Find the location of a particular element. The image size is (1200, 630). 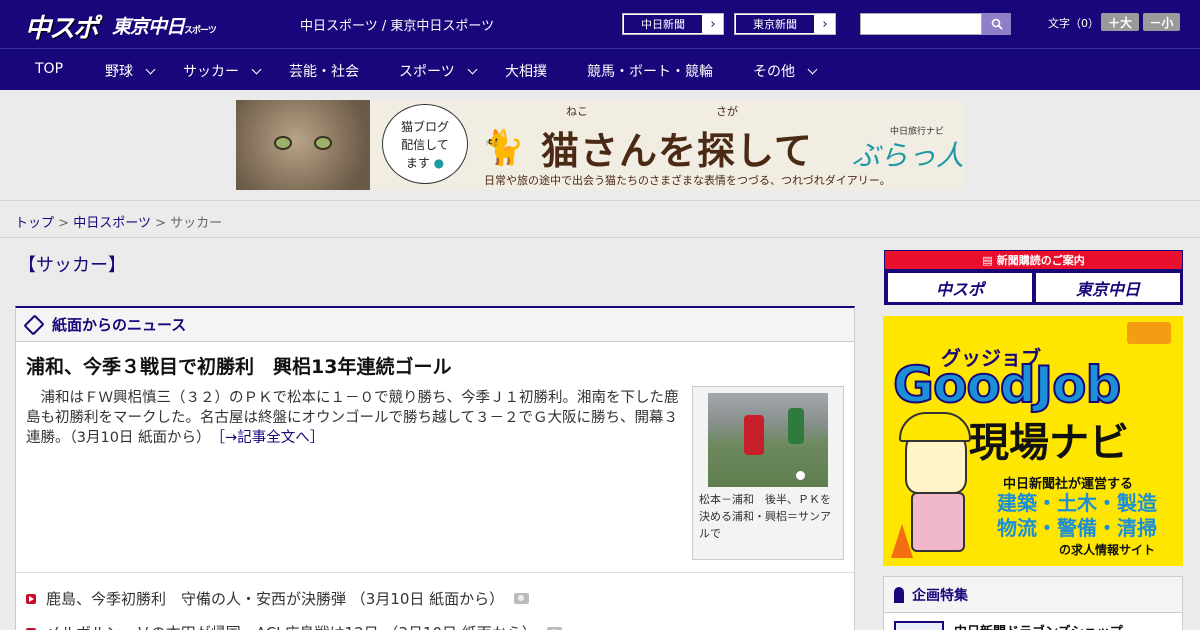

tag-icon is located at coordinates (34, 324).